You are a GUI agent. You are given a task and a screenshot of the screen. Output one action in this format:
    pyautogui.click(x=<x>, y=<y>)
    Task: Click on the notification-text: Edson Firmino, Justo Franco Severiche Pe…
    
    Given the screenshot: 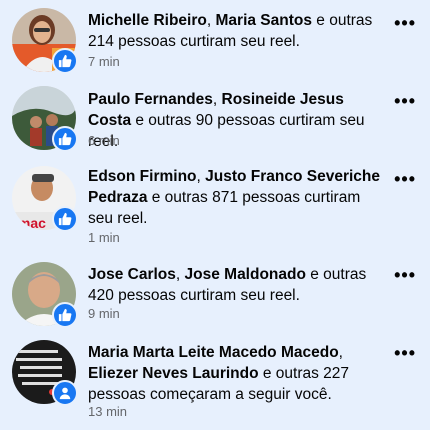 What is the action you would take?
    pyautogui.click(x=234, y=197)
    